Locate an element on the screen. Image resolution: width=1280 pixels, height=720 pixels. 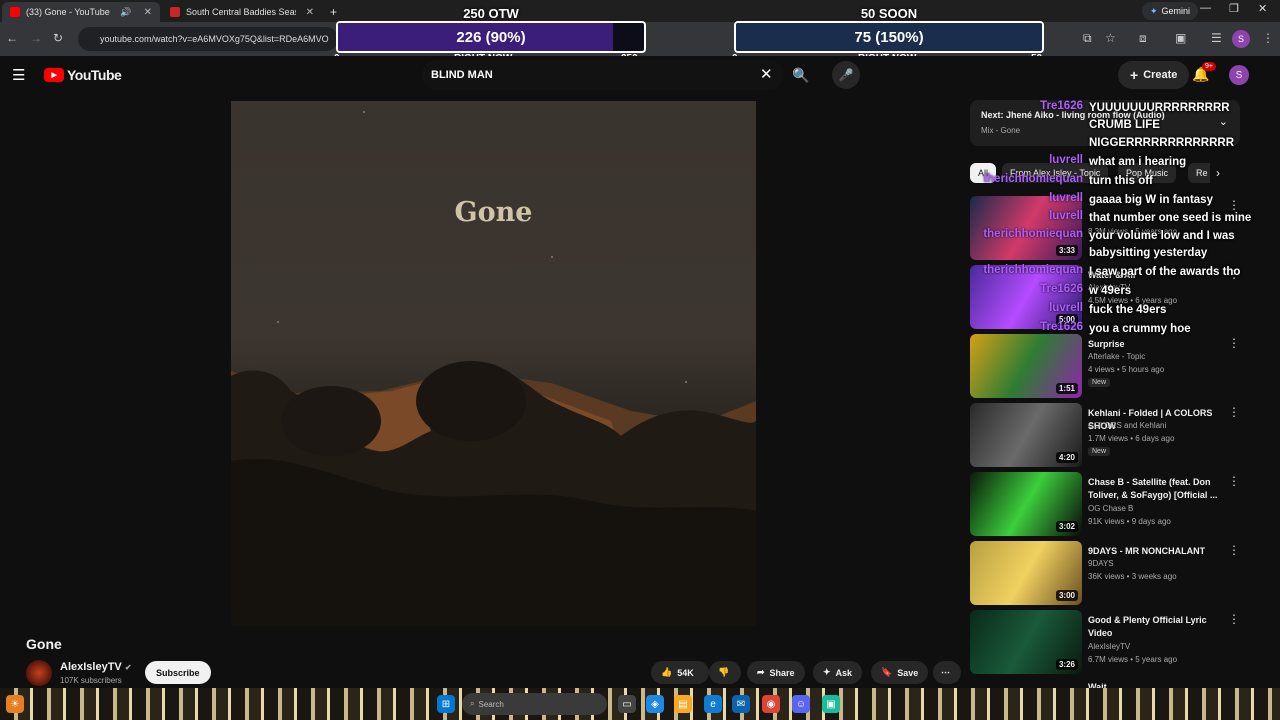
gemini-button: ✦ Gemini is located at coordinates (1169, 11).